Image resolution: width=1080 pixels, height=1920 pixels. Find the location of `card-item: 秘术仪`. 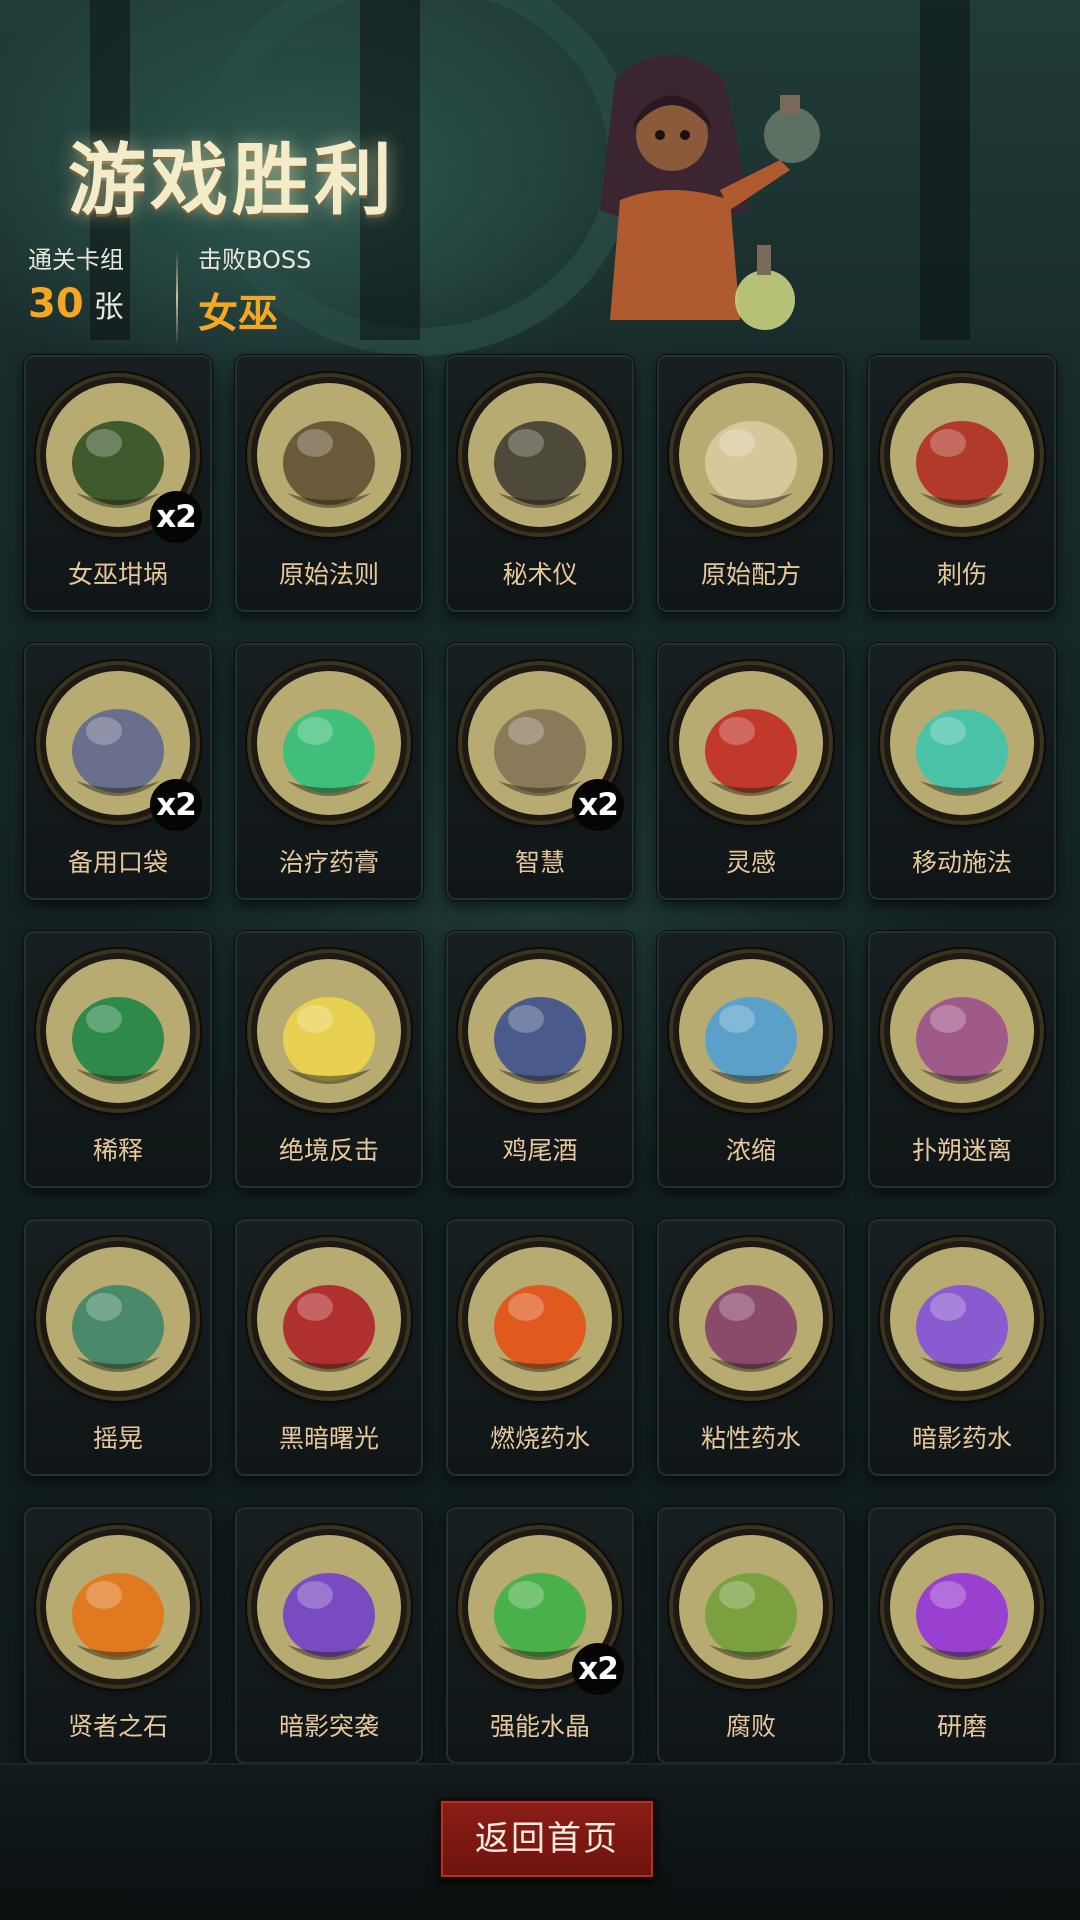

card-item: 秘术仪 is located at coordinates (540, 483).